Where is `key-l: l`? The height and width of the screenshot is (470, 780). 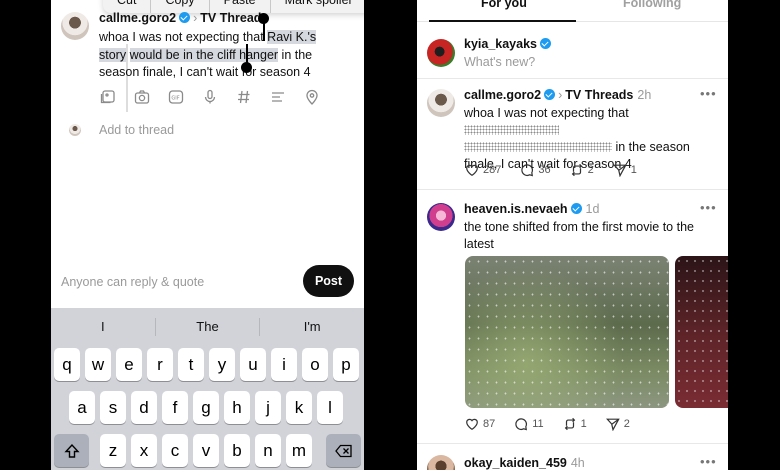
key-l: l is located at coordinates (330, 407).